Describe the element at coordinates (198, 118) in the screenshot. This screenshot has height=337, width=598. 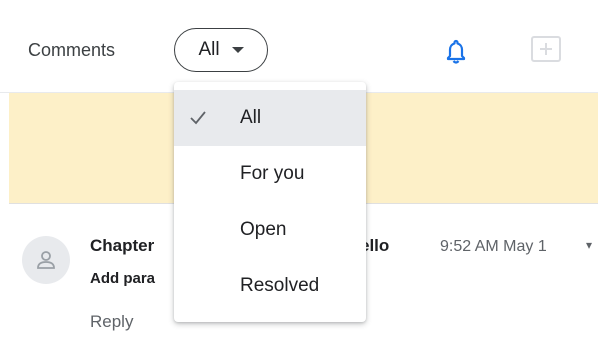
I see `check-icon` at that location.